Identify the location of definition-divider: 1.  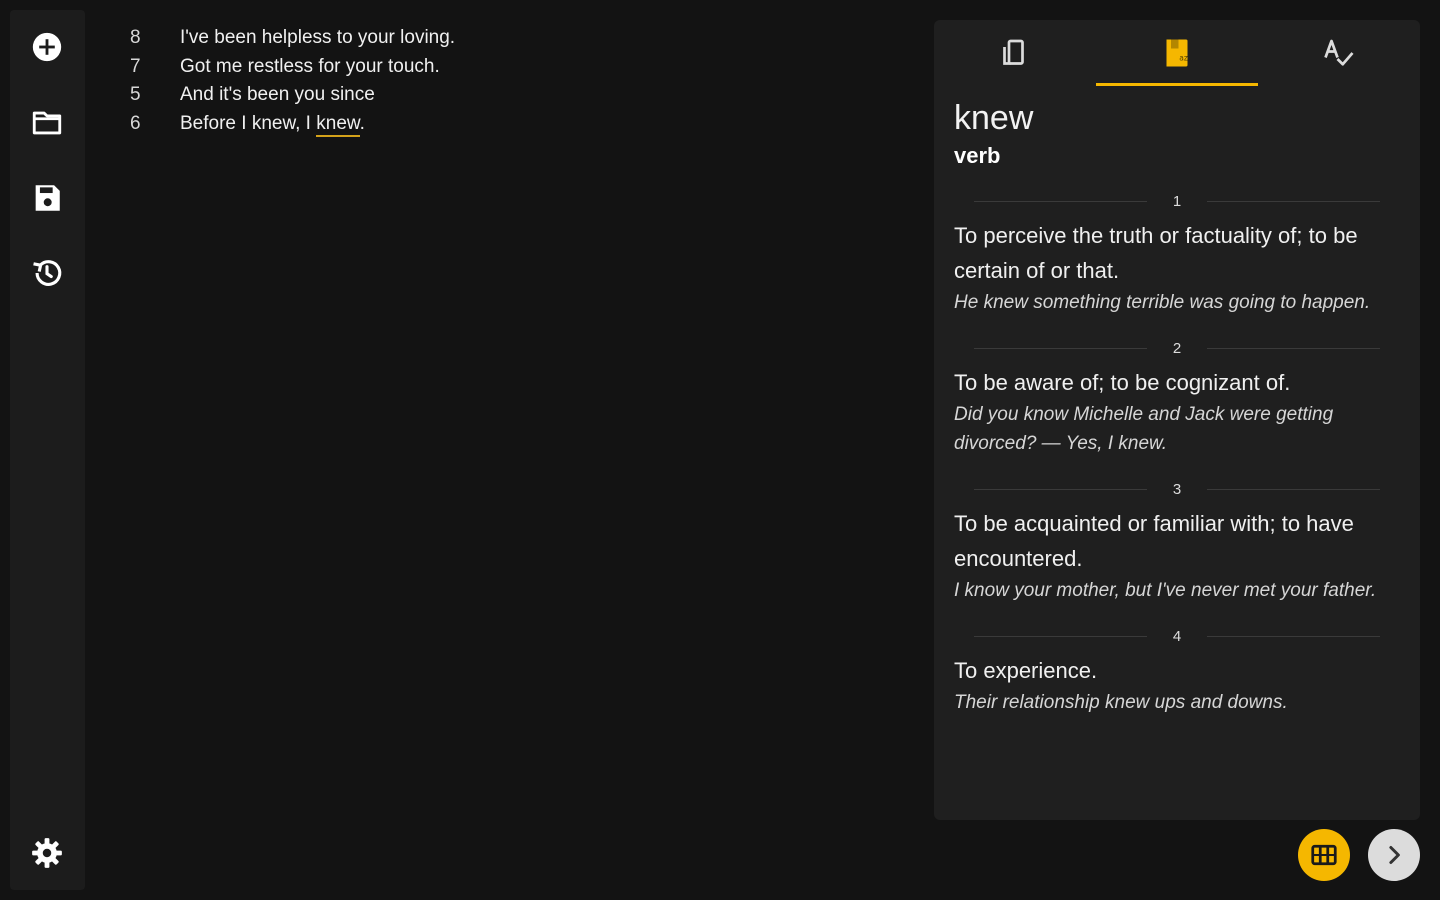
(1177, 201).